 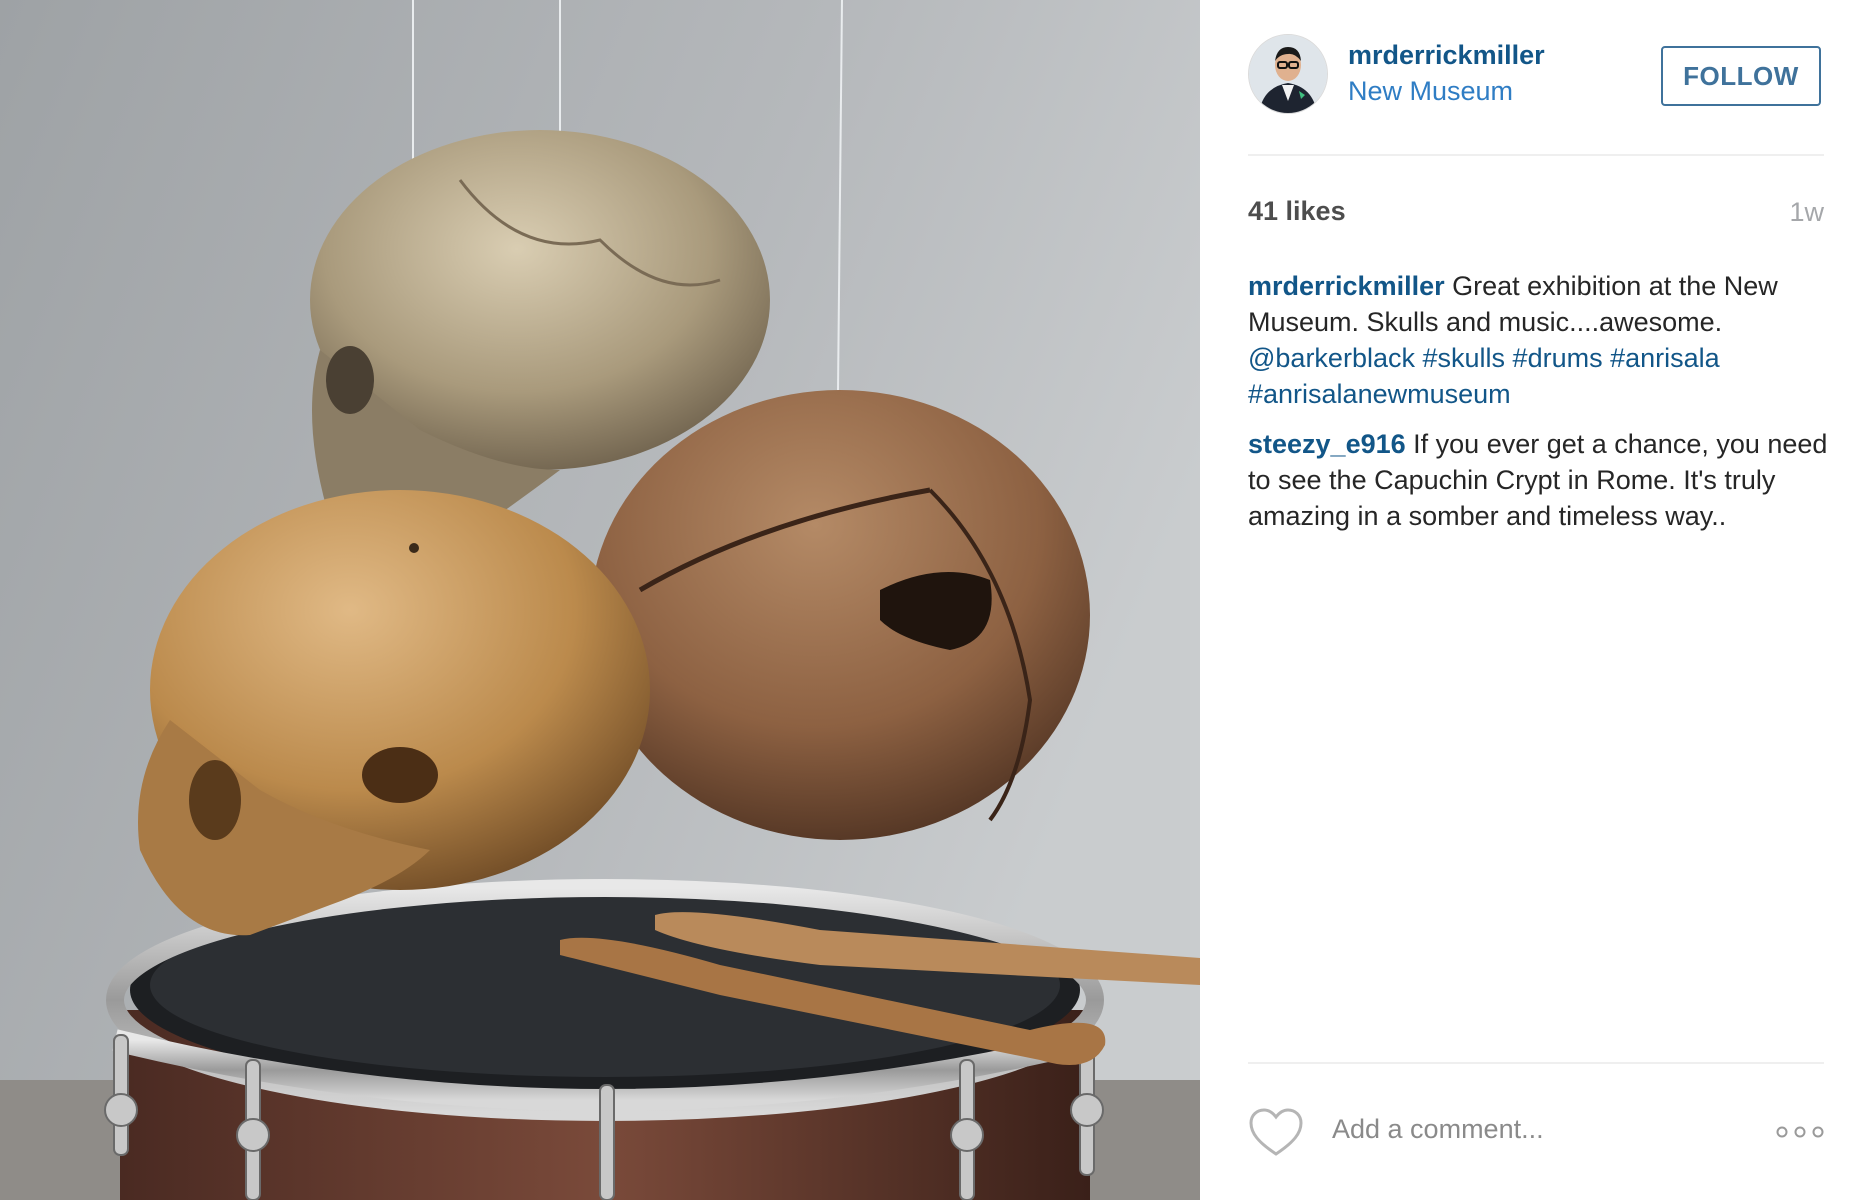 What do you see at coordinates (1297, 211) in the screenshot?
I see `likes-count: 41 likes` at bounding box center [1297, 211].